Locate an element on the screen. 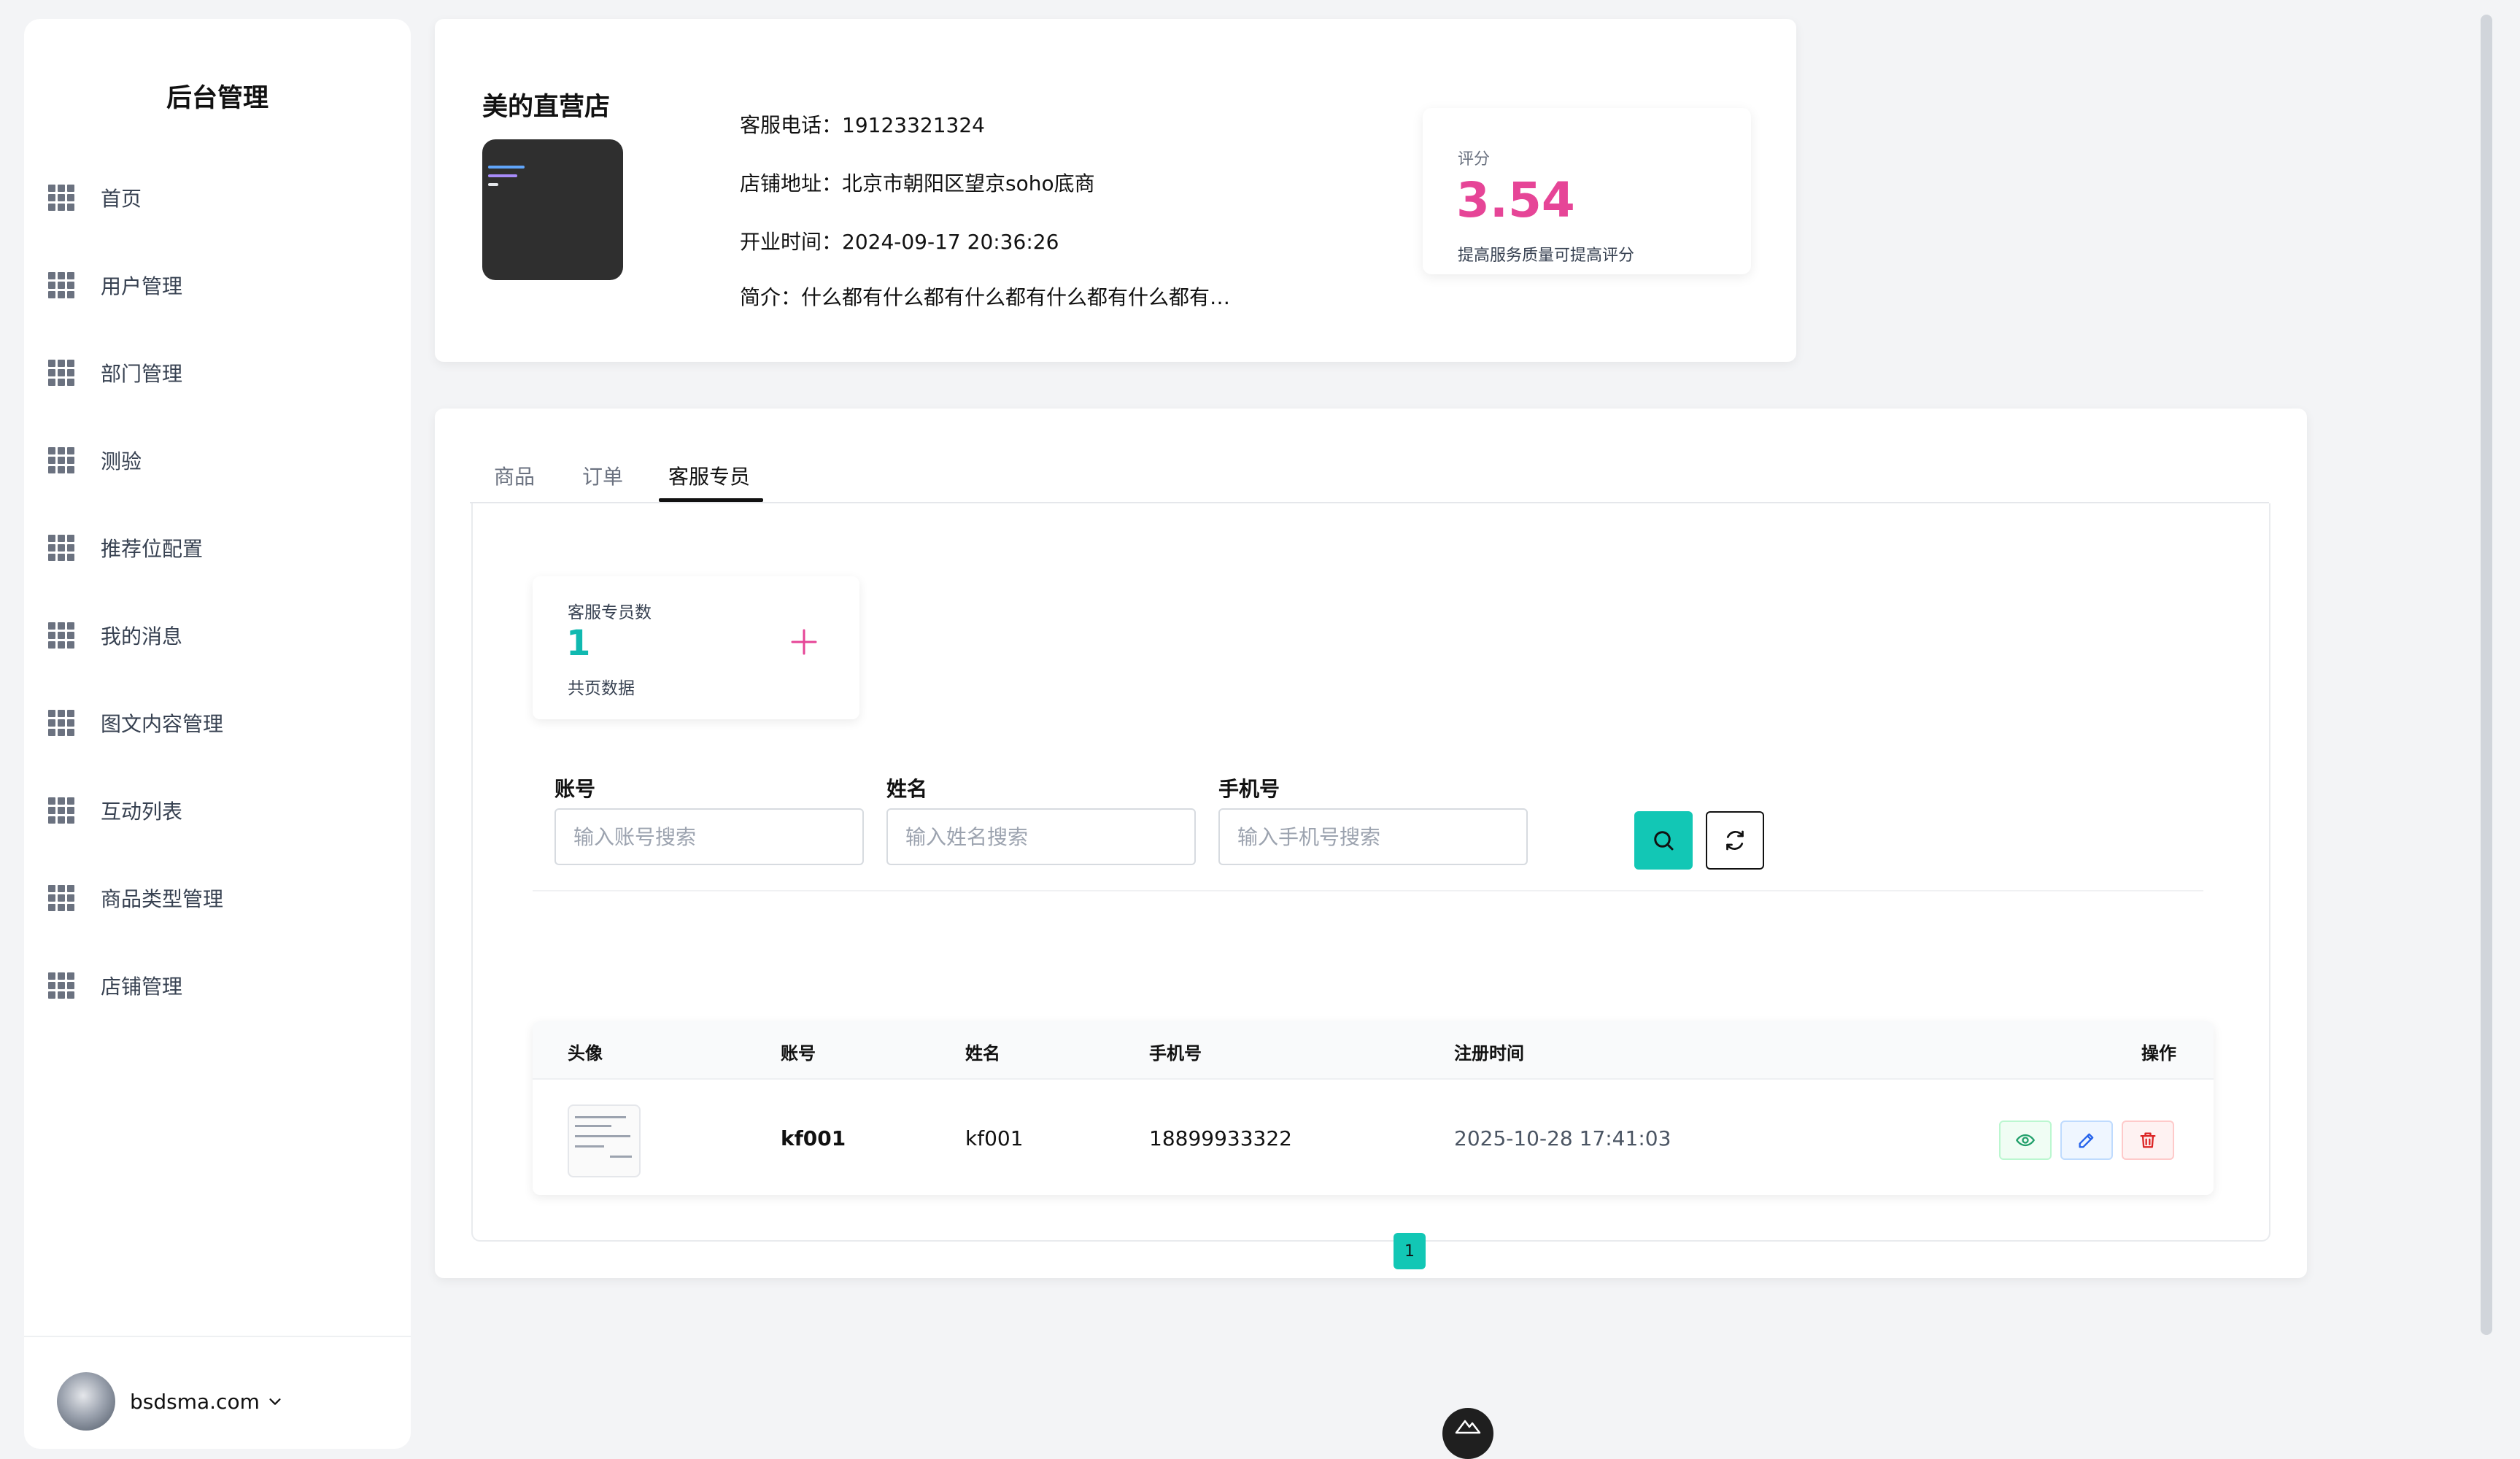  column-phone: 手机号 is located at coordinates (1176, 1053).